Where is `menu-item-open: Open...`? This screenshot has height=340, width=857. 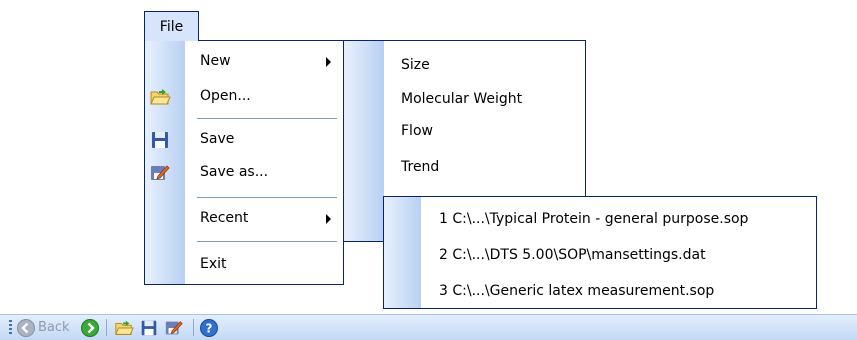 menu-item-open: Open... is located at coordinates (244, 96).